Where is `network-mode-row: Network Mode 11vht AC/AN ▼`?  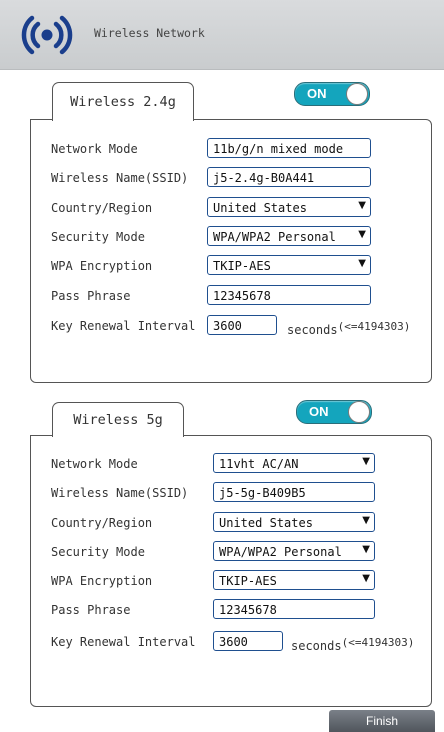 network-mode-row: Network Mode 11vht AC/AN ▼ is located at coordinates (231, 464).